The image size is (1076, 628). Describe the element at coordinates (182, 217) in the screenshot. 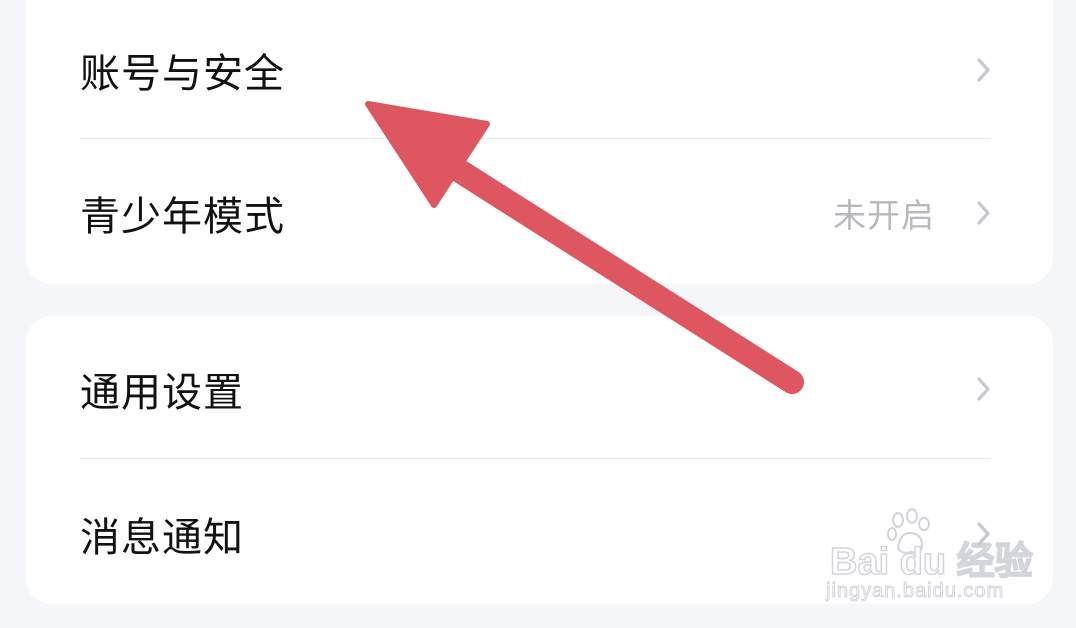

I see `settings-item-label: 青少年模式` at that location.